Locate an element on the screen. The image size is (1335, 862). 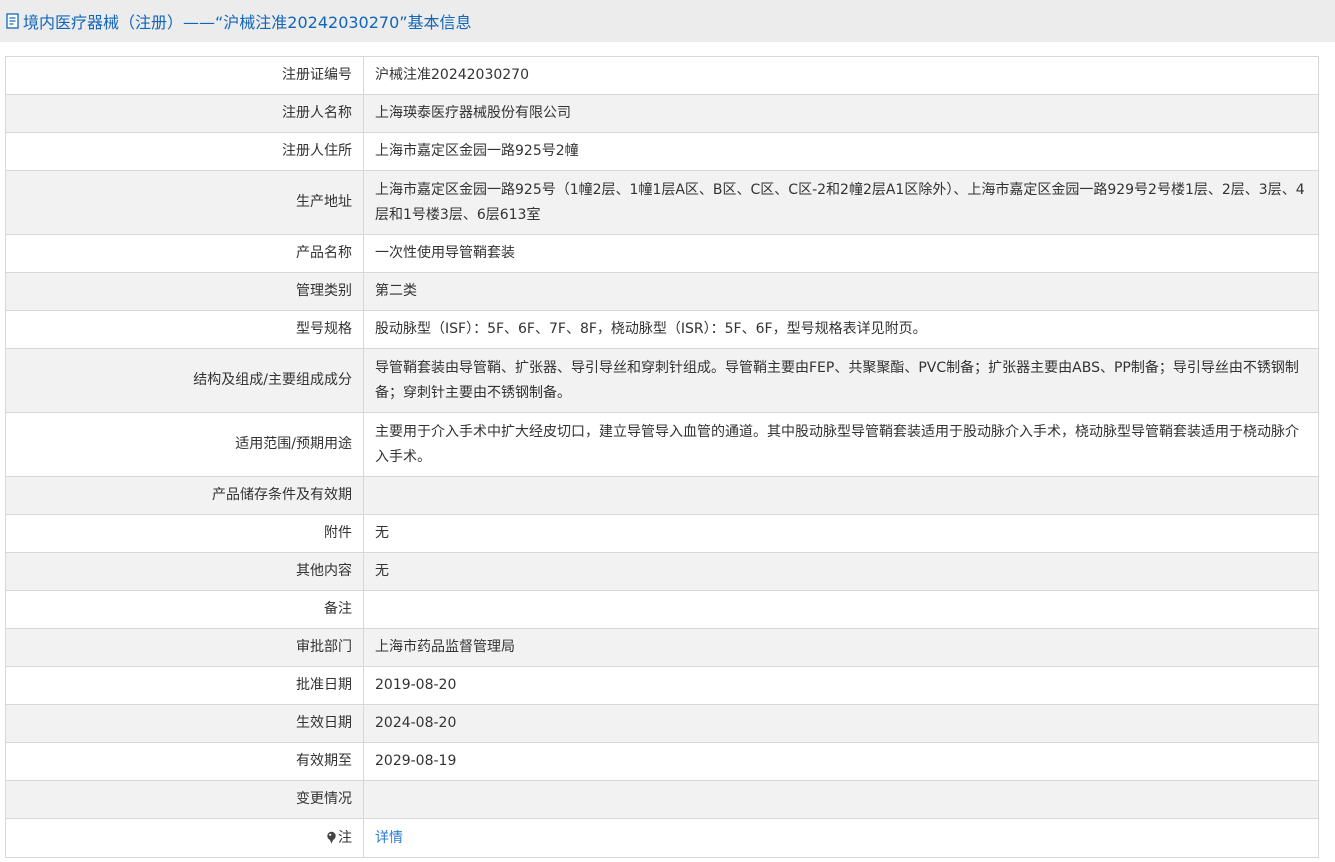
row-value: 2019-08-20 is located at coordinates (841, 685).